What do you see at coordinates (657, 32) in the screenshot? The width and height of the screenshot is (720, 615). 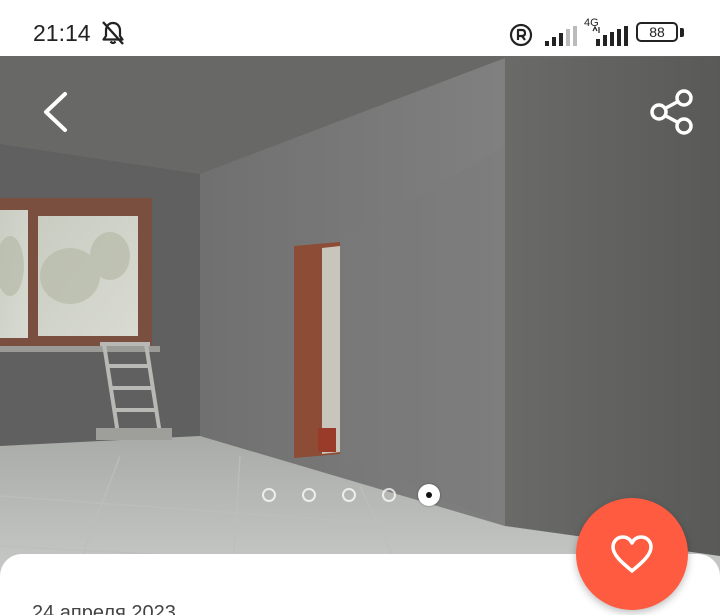 I see `battery-icon: 88` at bounding box center [657, 32].